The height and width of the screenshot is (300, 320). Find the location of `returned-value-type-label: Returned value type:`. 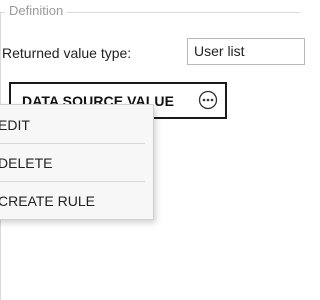

returned-value-type-label: Returned value type: is located at coordinates (67, 53).